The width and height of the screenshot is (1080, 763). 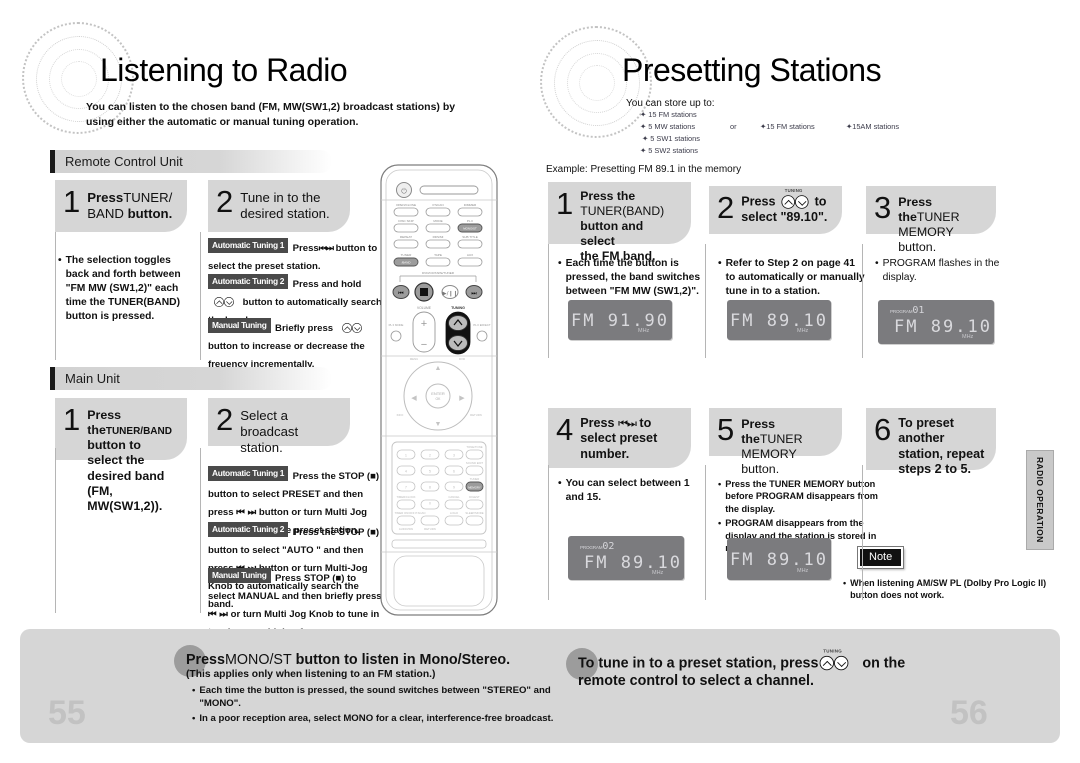 I want to click on step-number: 2, so click(x=726, y=207).